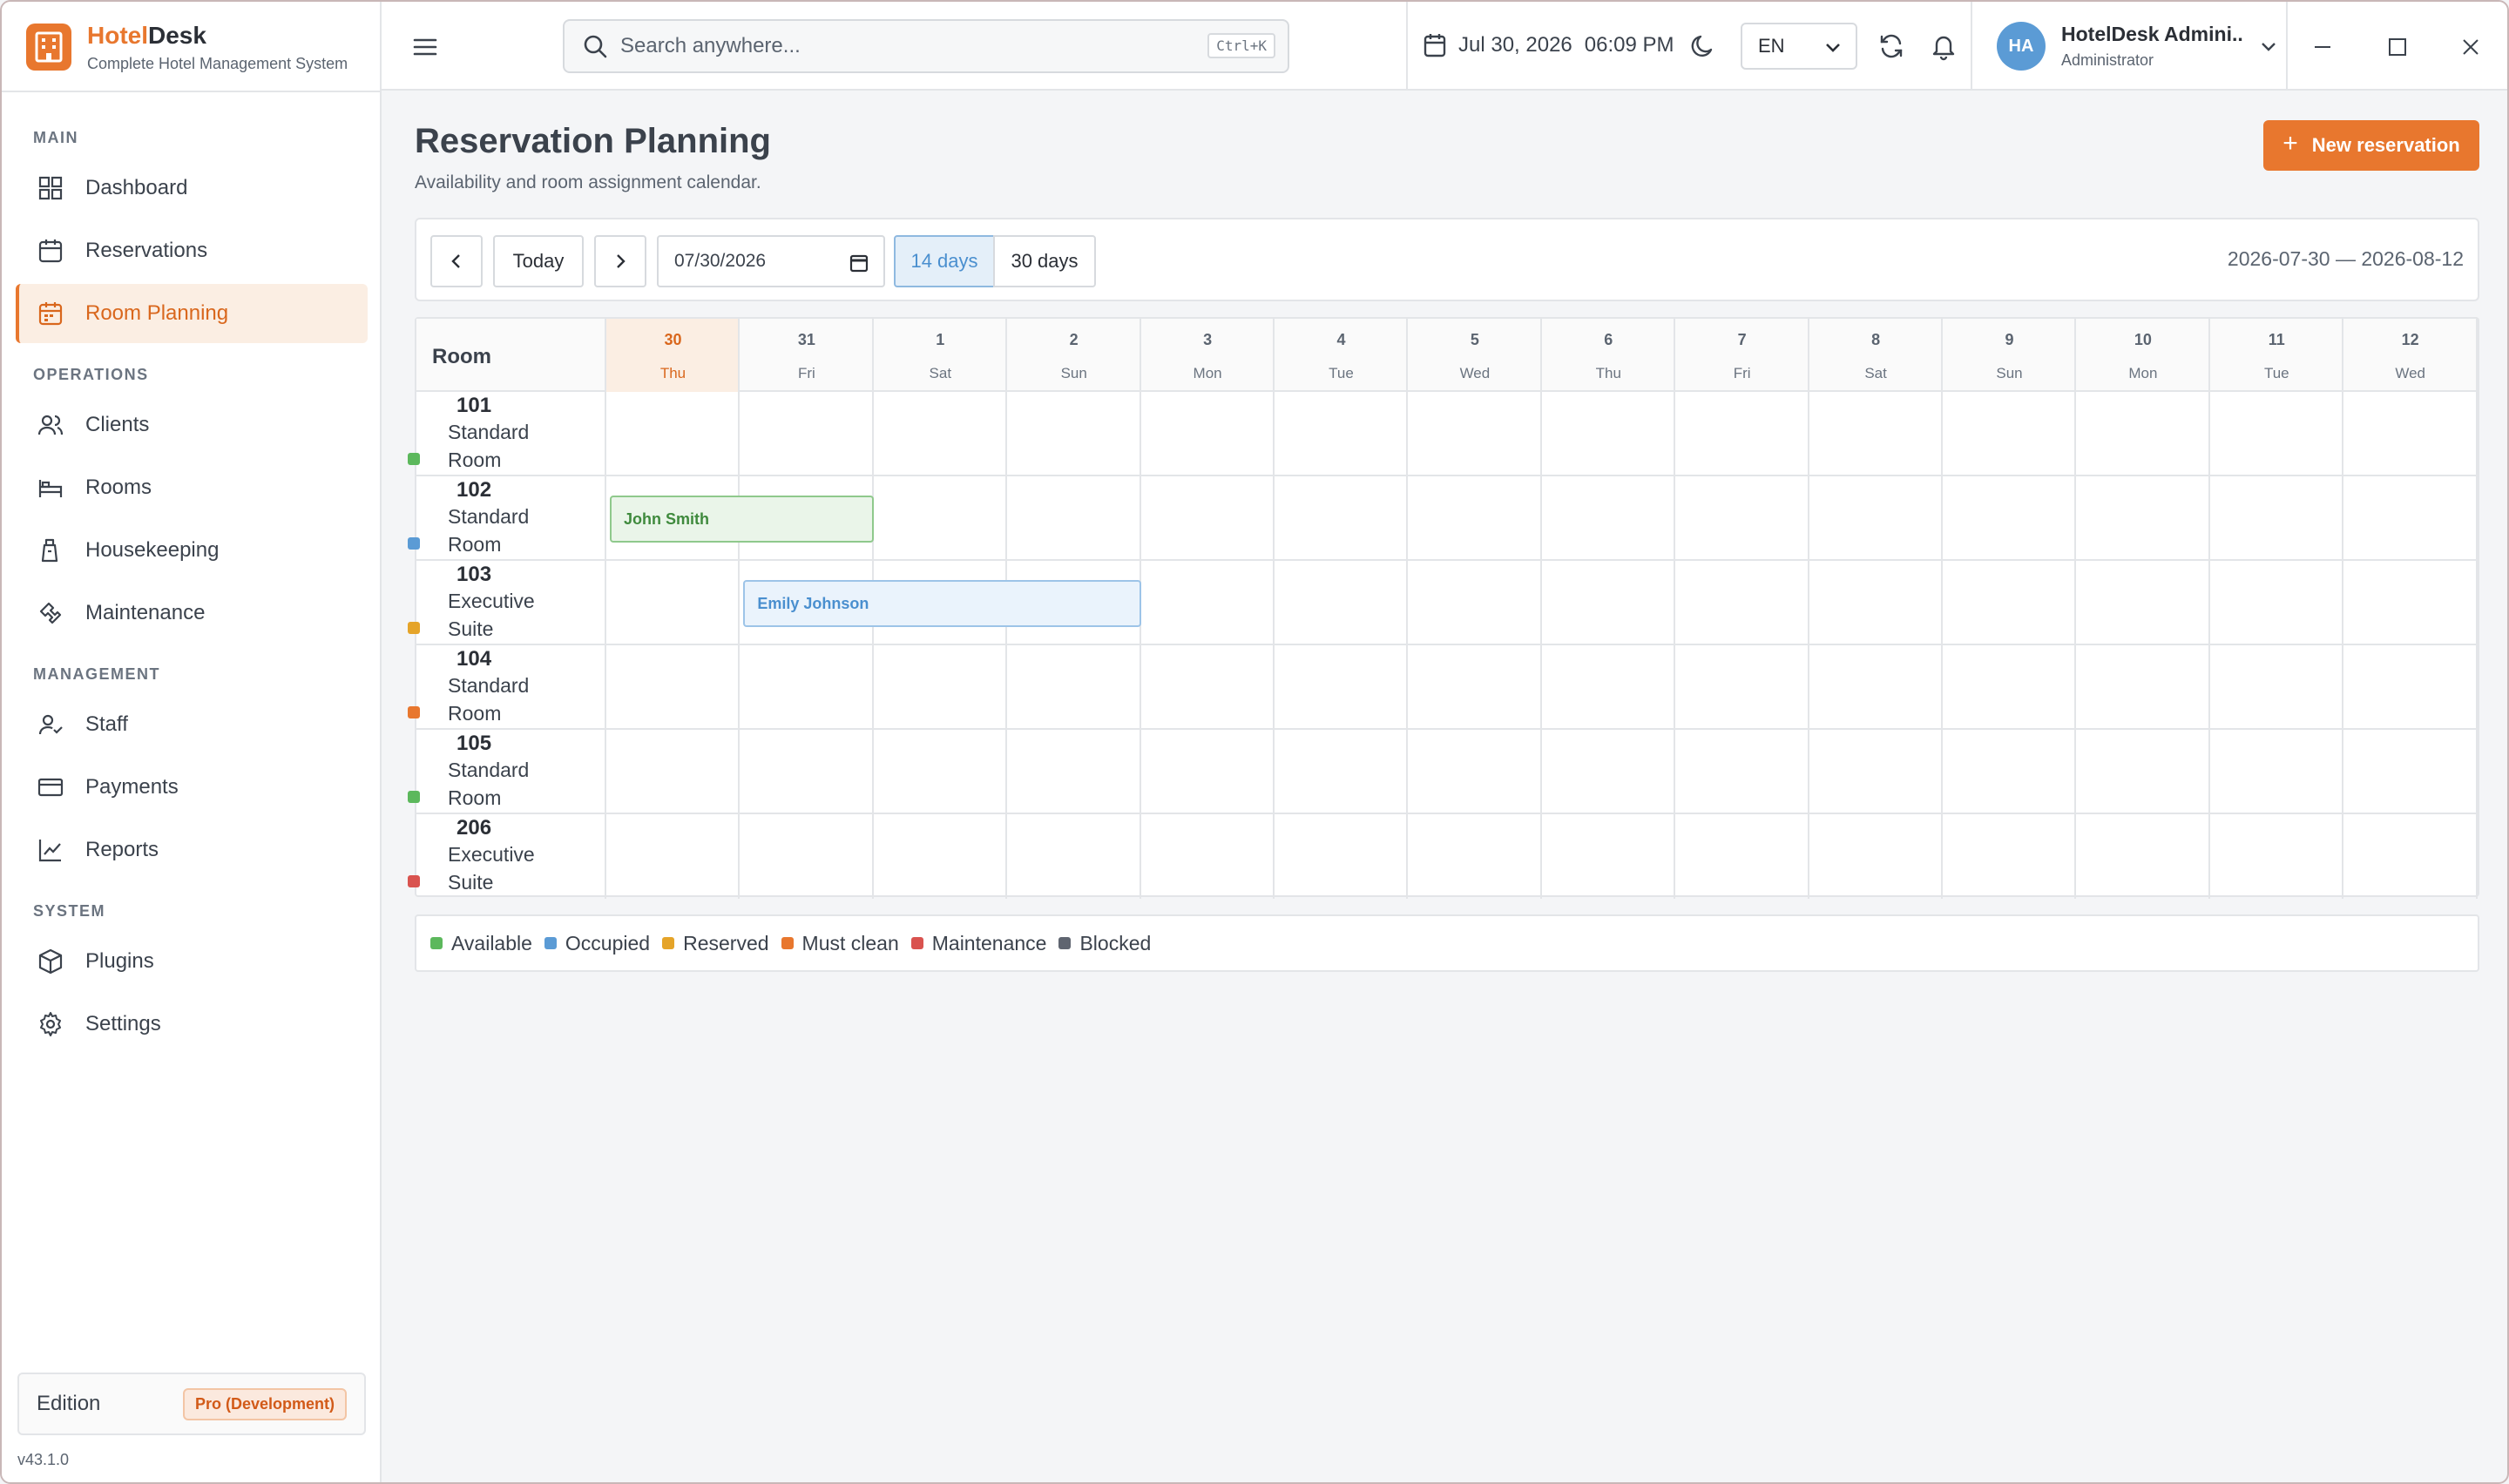  I want to click on app-version: v43.1.0, so click(43, 1459).